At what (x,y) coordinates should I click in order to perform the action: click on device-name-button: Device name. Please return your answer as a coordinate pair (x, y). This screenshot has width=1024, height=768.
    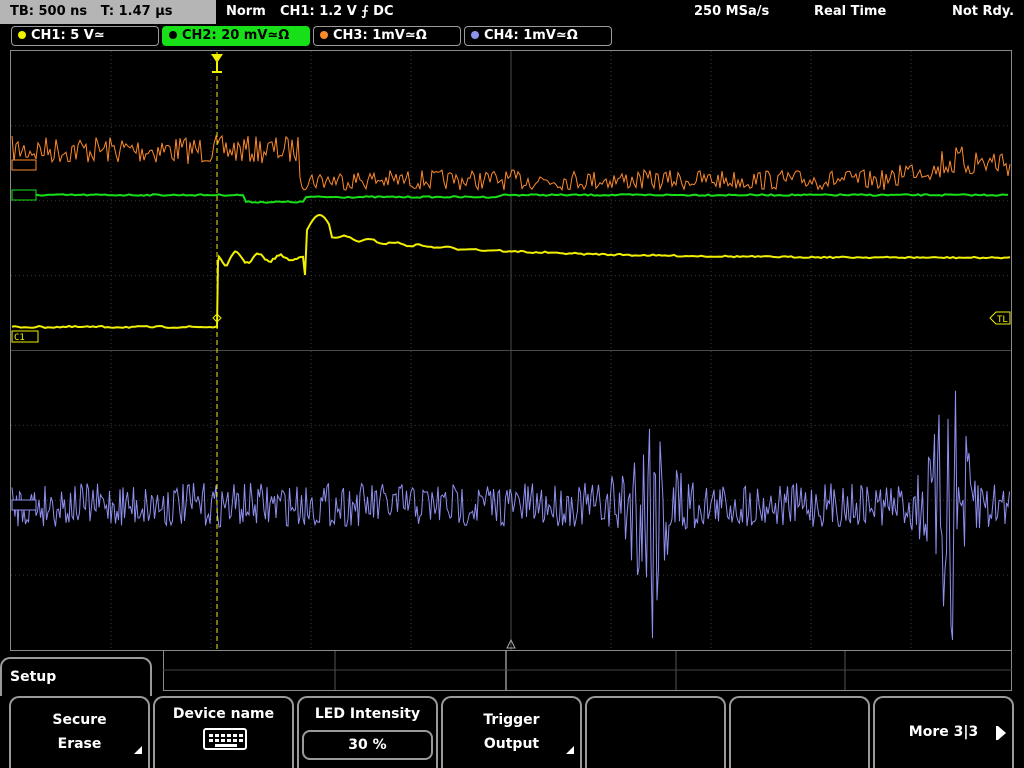
    Looking at the image, I should click on (223, 732).